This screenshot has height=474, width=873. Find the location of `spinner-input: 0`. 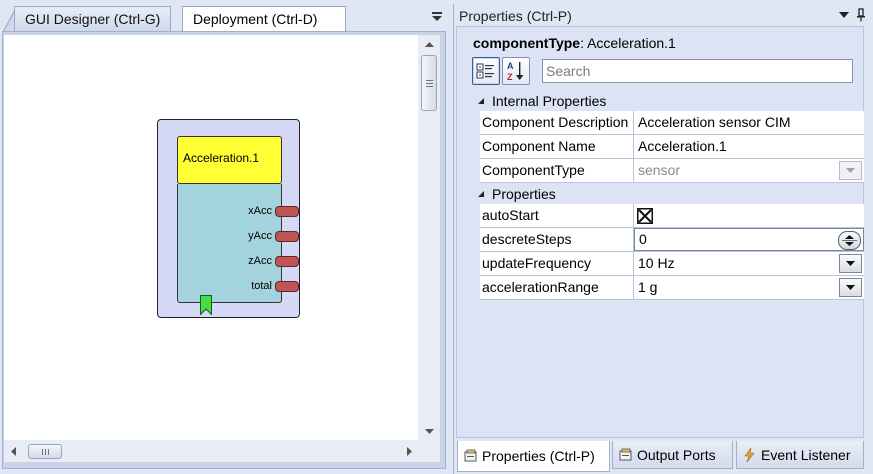

spinner-input: 0 is located at coordinates (749, 239).